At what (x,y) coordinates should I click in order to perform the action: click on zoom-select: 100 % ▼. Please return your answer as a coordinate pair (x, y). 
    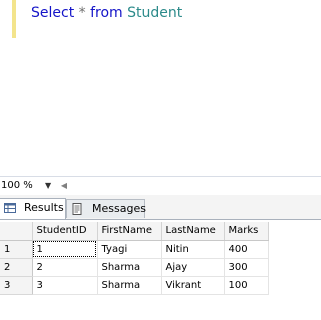
    Looking at the image, I should click on (28, 185).